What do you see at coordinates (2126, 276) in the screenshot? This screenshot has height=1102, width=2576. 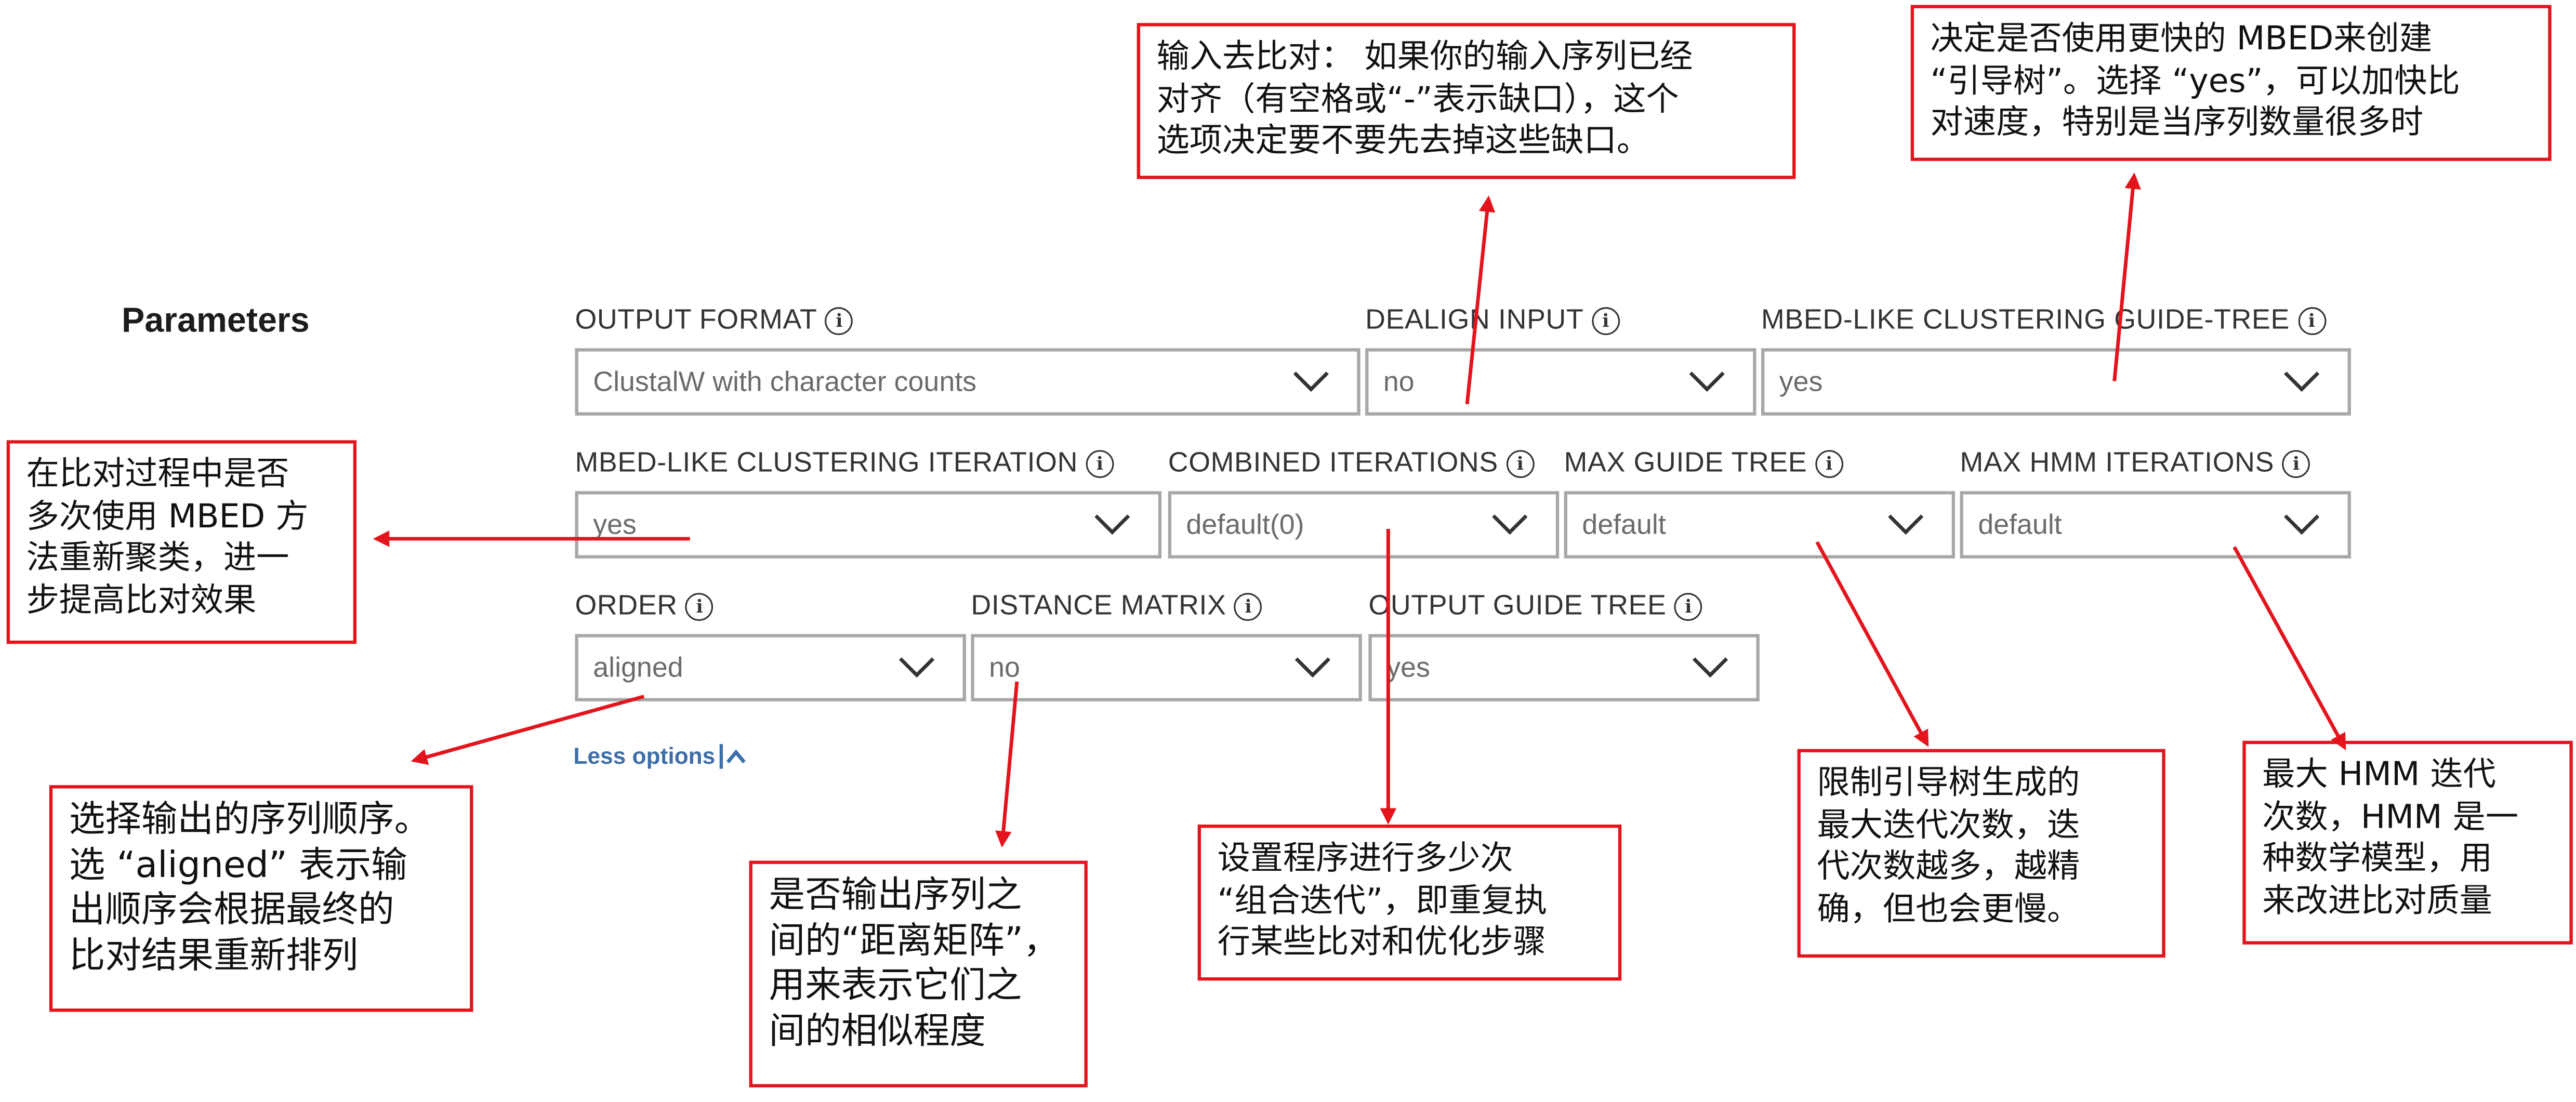 I see `arrow-mbed-guide-tree` at bounding box center [2126, 276].